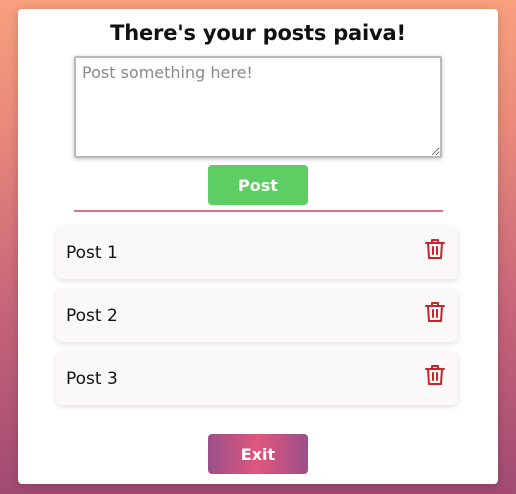 This screenshot has width=516, height=494. I want to click on page-title: There's your posts paiva!, so click(258, 33).